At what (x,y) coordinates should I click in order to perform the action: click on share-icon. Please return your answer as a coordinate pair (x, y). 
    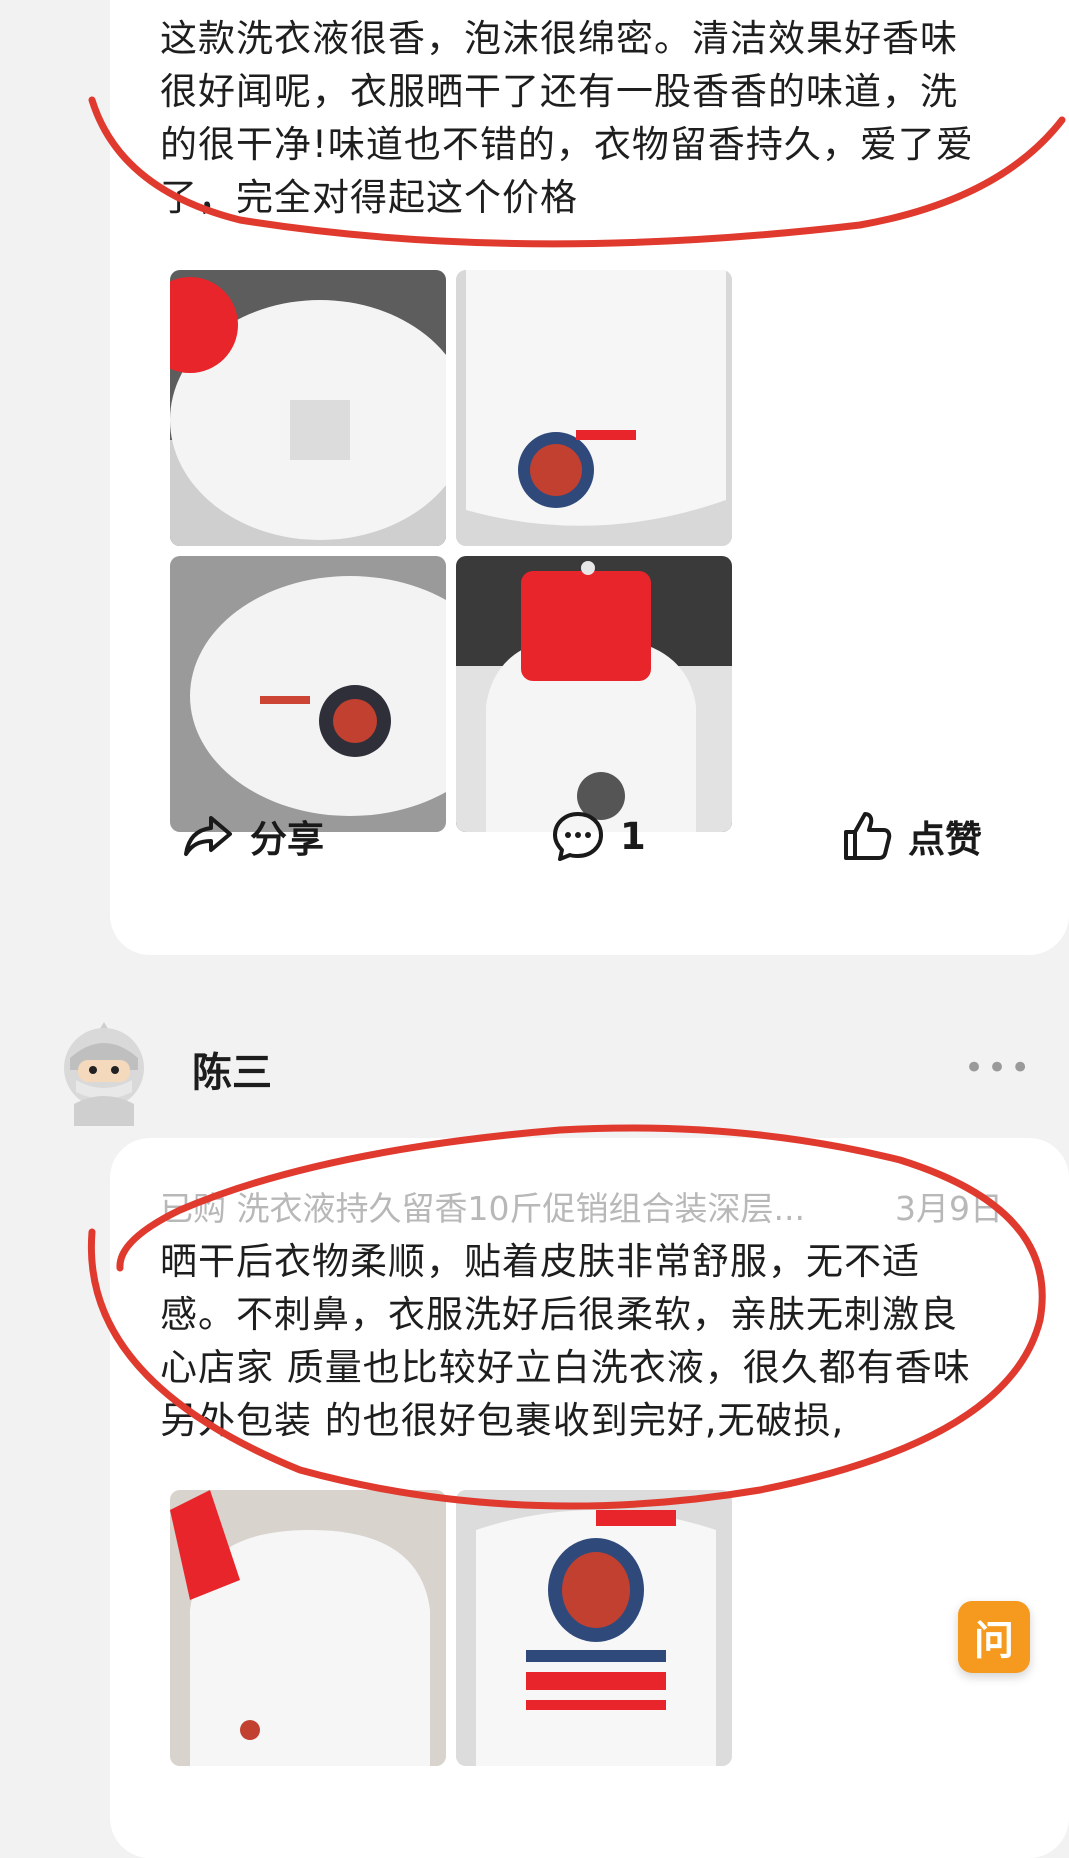
    Looking at the image, I should click on (208, 836).